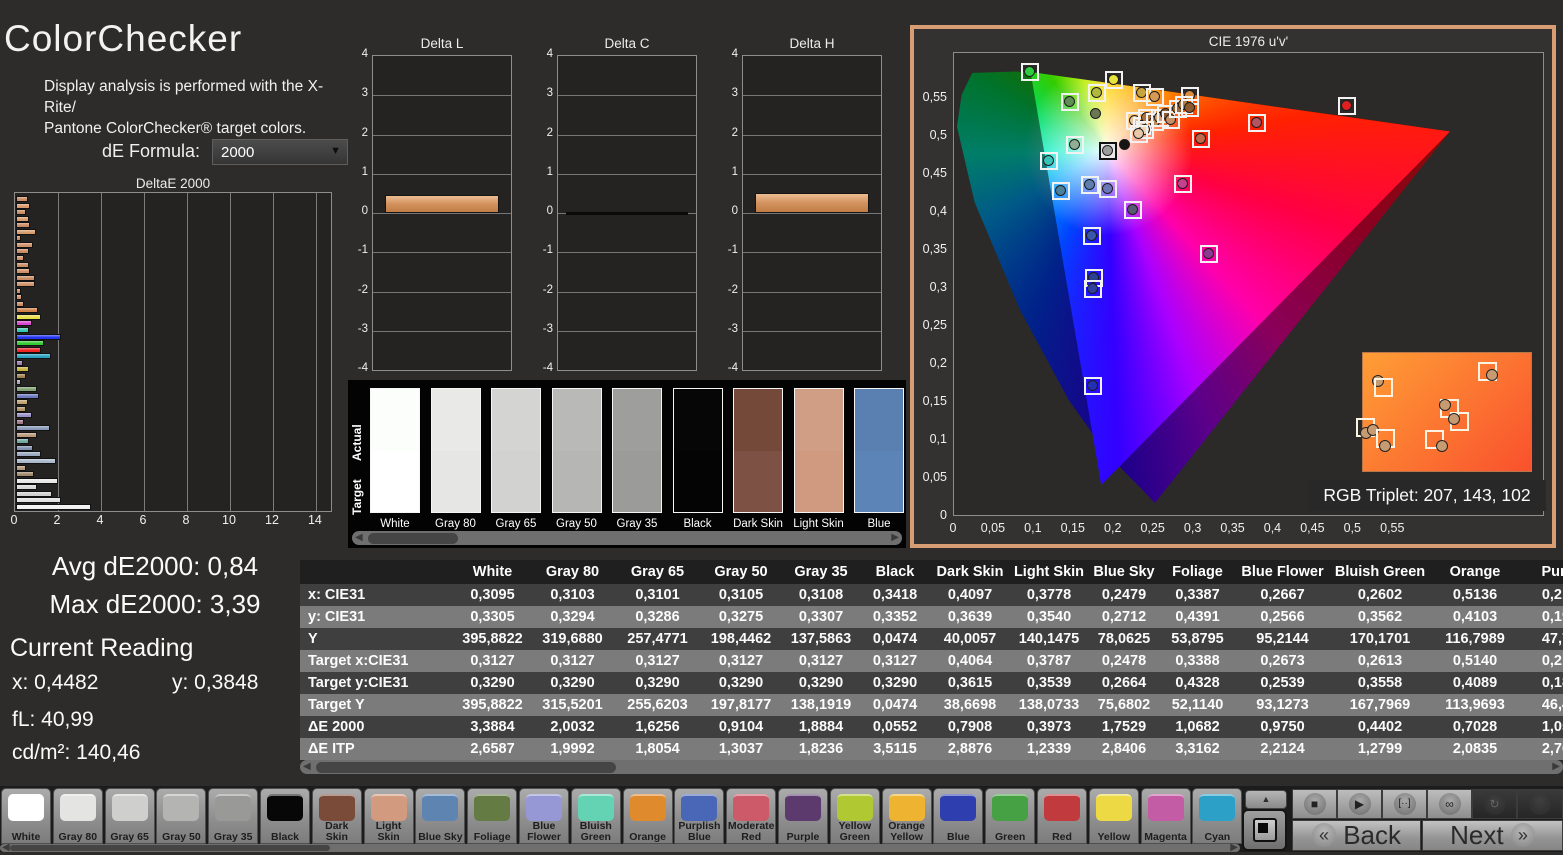 Image resolution: width=1563 pixels, height=855 pixels. Describe the element at coordinates (1352, 528) in the screenshot. I see `cie-x-tick-label: 0,5` at that location.